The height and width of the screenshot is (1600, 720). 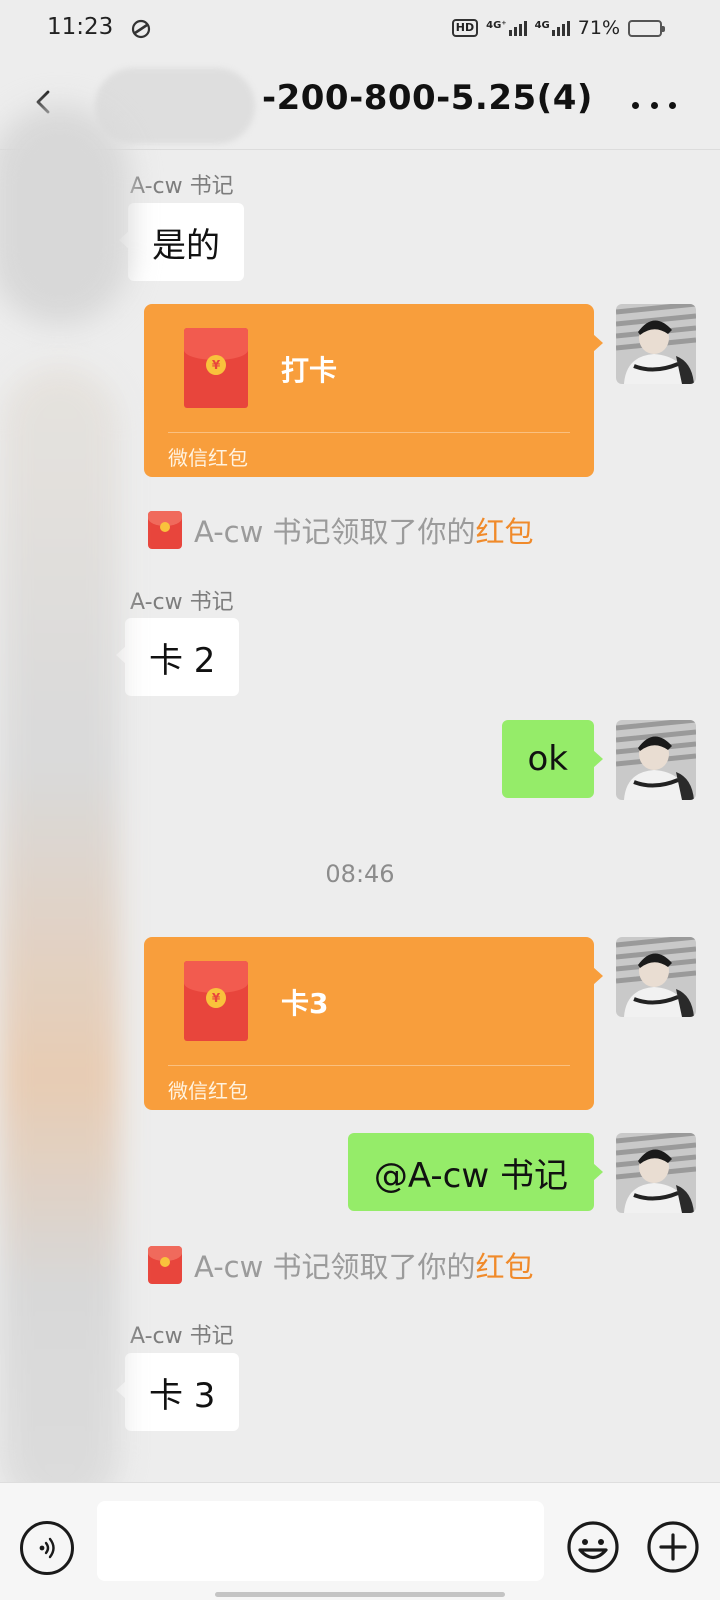 What do you see at coordinates (593, 1547) in the screenshot?
I see `emoji-icon` at bounding box center [593, 1547].